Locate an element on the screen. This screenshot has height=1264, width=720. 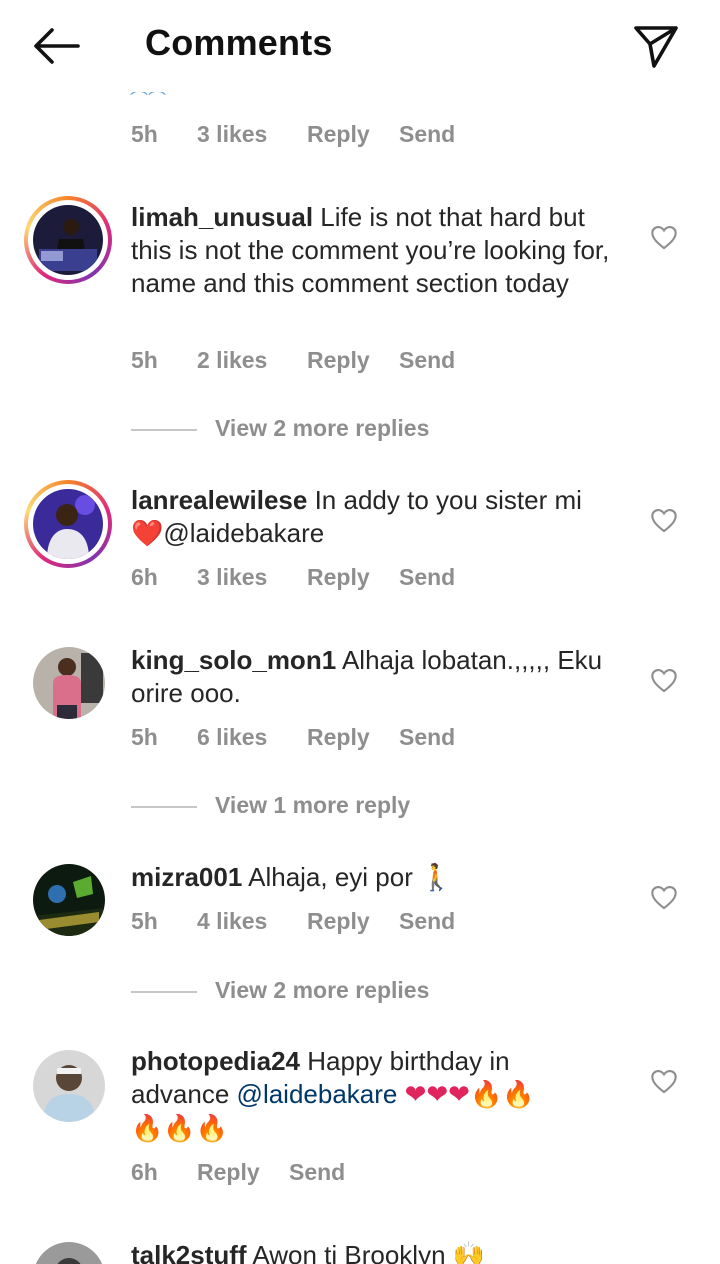
comment-username: king_solo_mon1 is located at coordinates (233, 660).